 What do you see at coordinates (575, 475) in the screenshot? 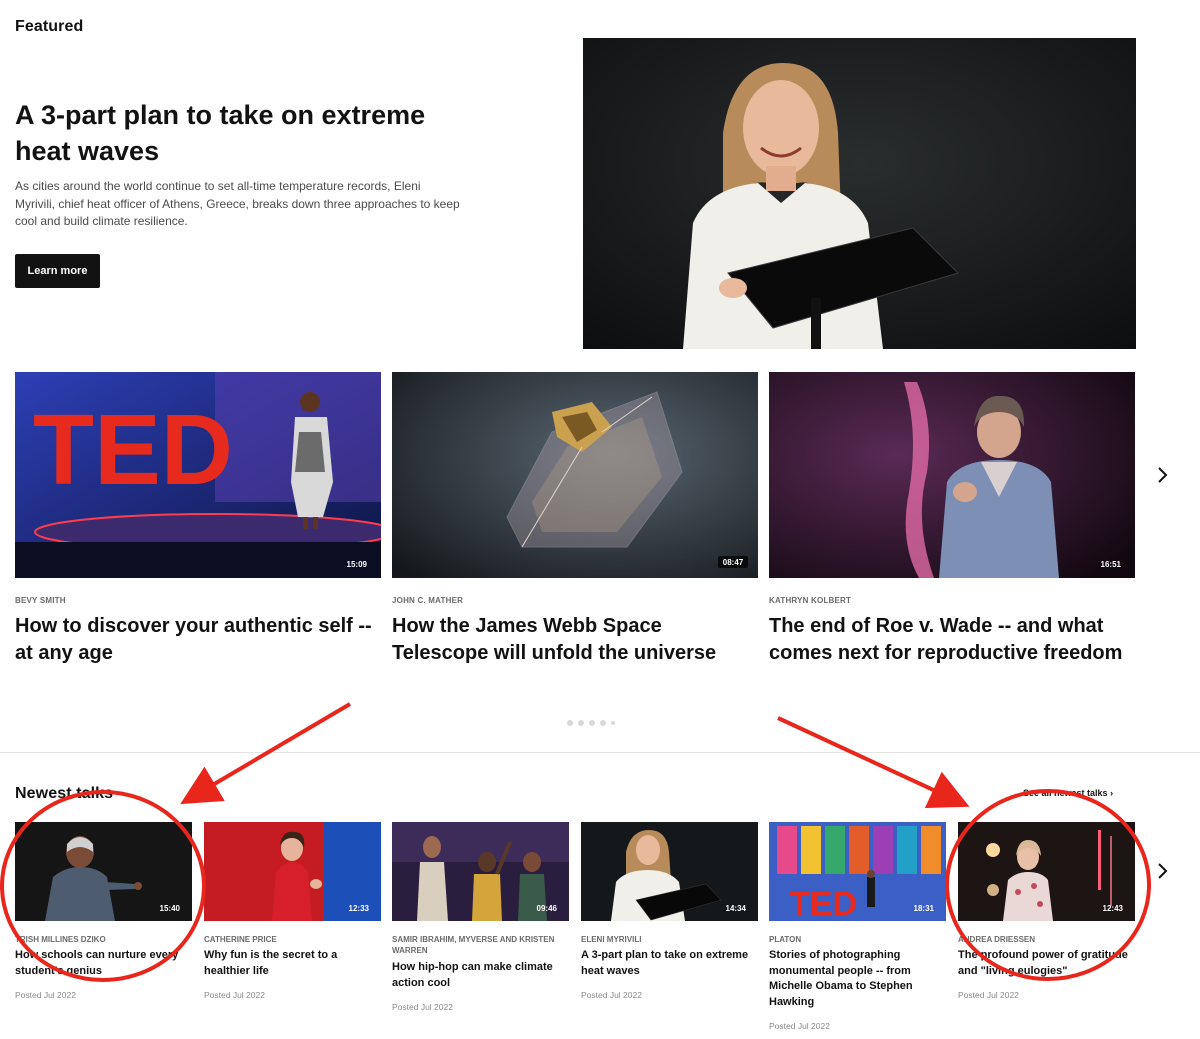
I see `carousel-card-image-2: 08:47` at bounding box center [575, 475].